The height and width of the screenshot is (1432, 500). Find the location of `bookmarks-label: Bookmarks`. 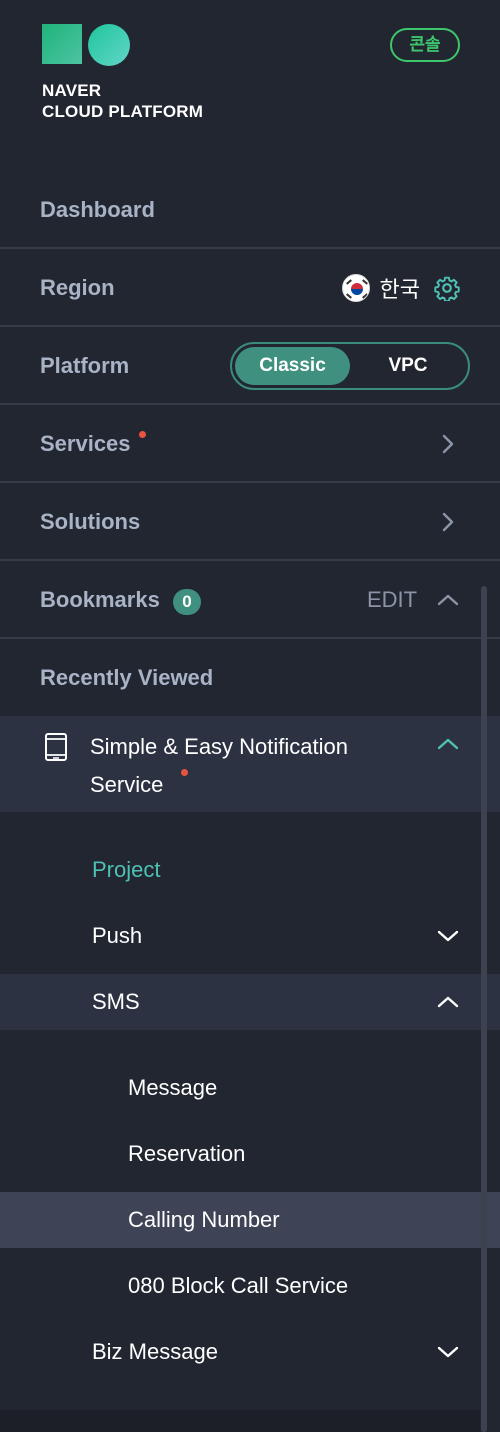

bookmarks-label: Bookmarks is located at coordinates (100, 599).